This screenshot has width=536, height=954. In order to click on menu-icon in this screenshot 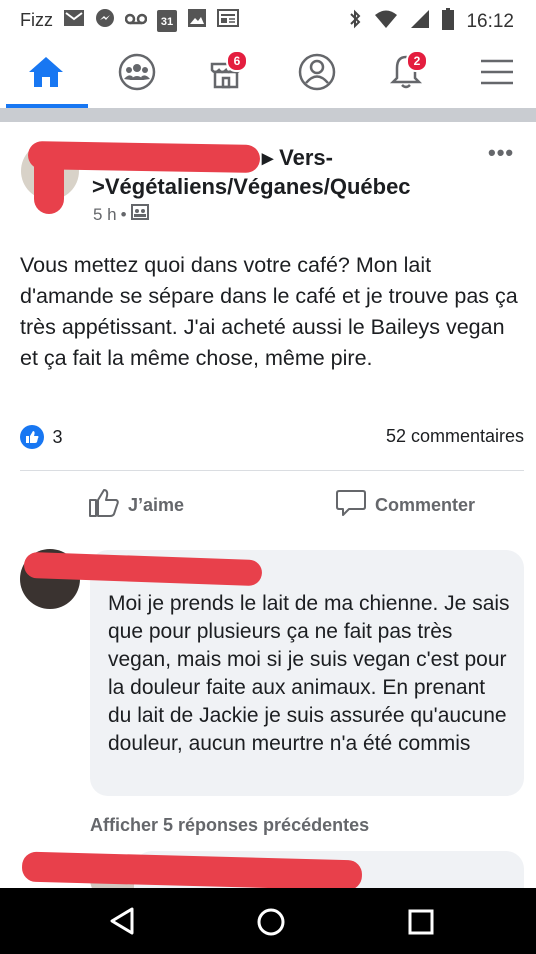, I will do `click(497, 74)`.